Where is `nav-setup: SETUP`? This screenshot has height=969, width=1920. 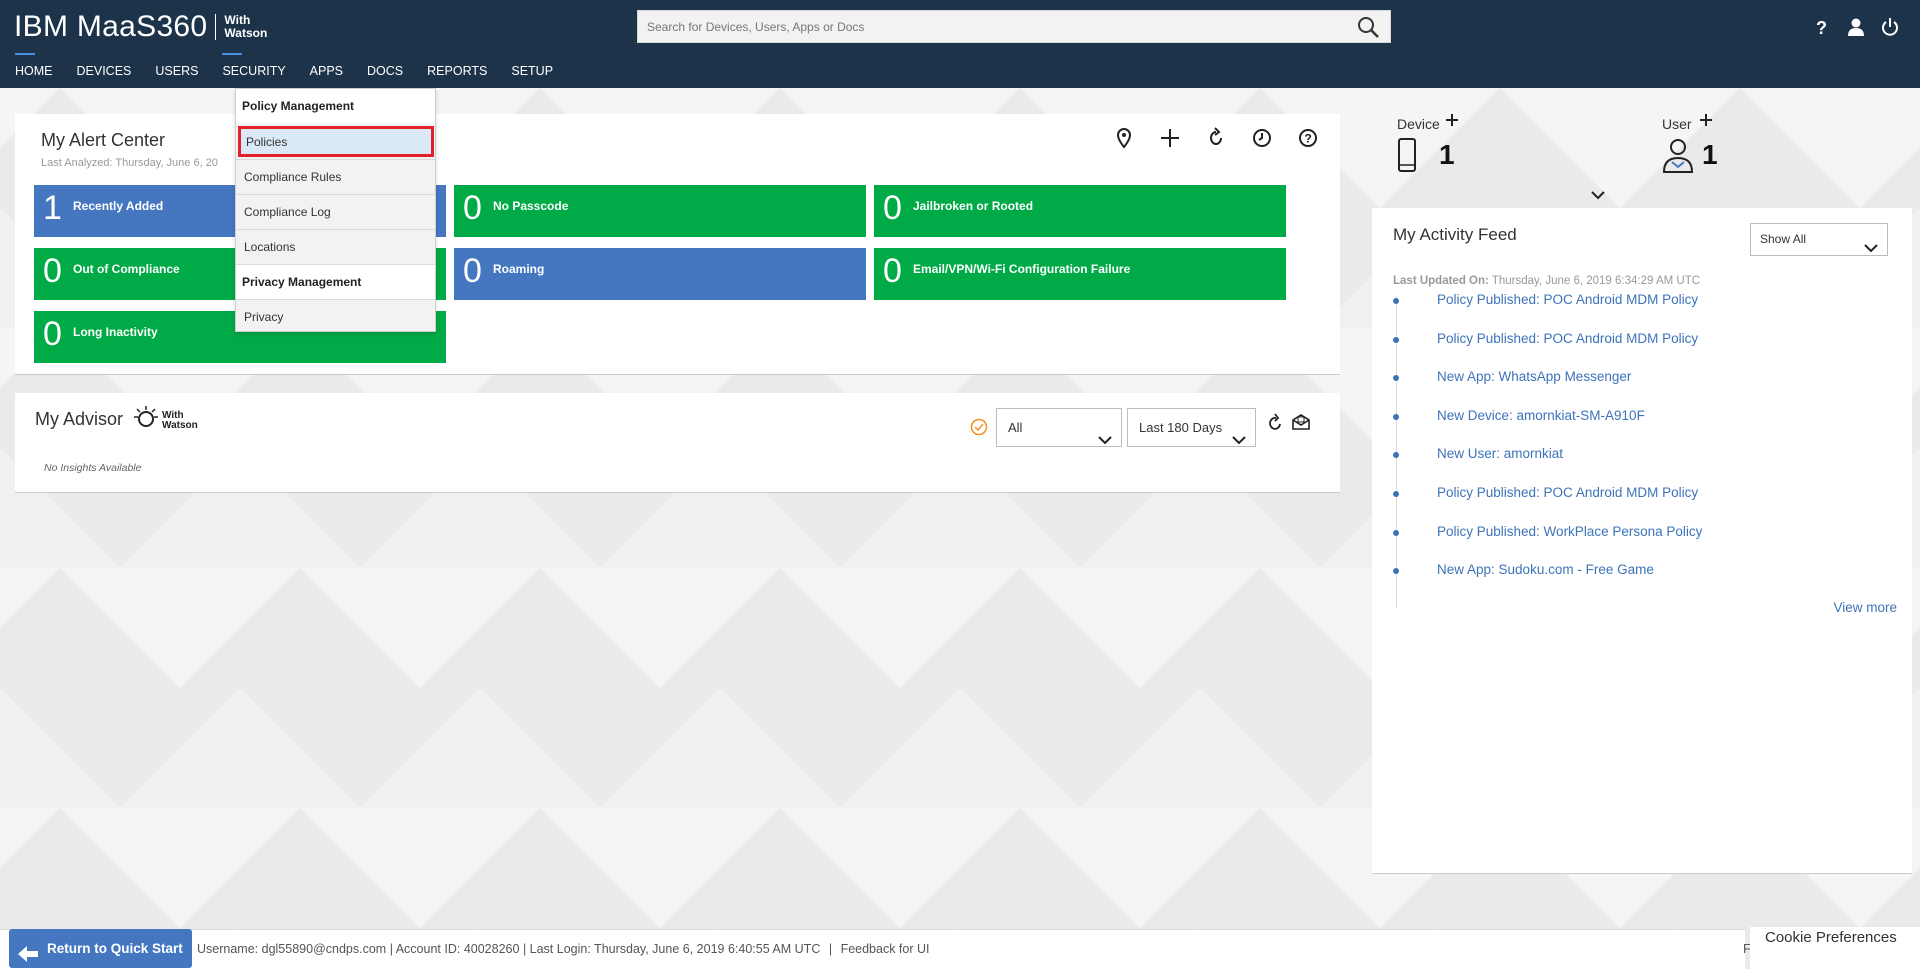
nav-setup: SETUP is located at coordinates (532, 70).